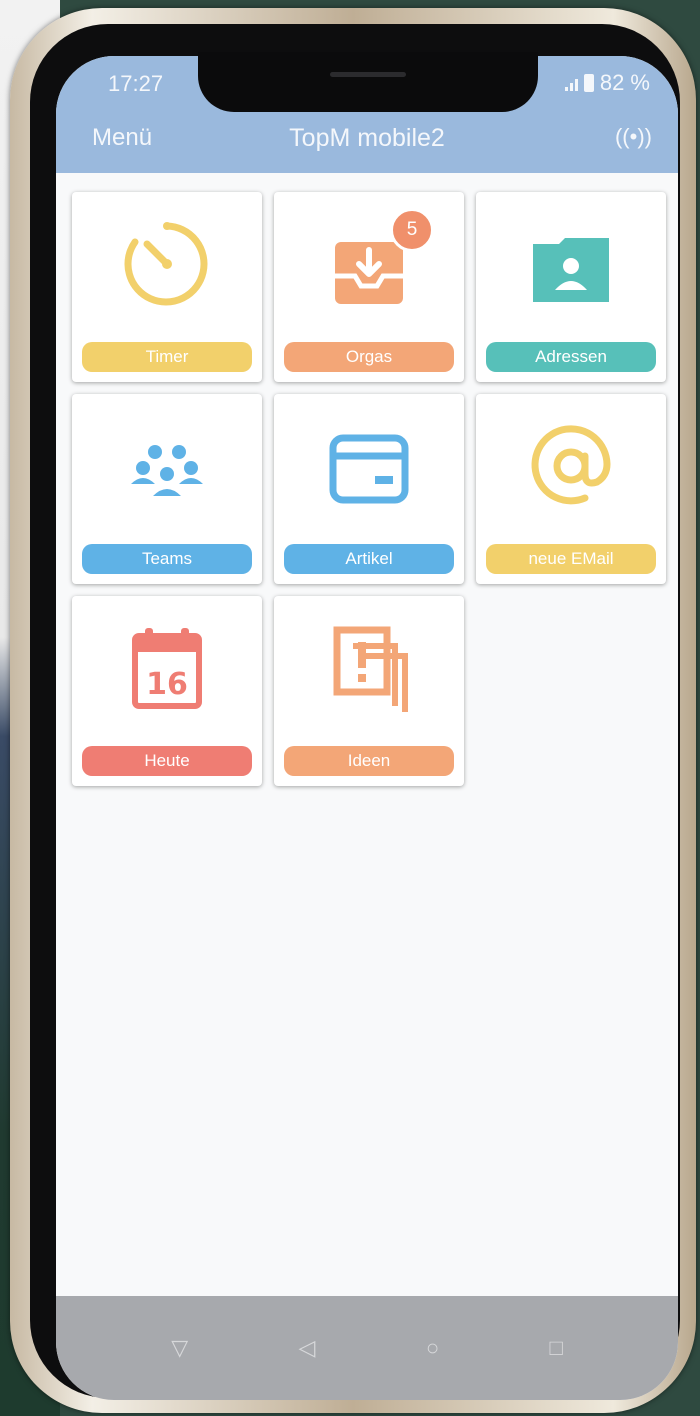 The width and height of the screenshot is (700, 1416). What do you see at coordinates (368, 74) in the screenshot?
I see `speaker` at bounding box center [368, 74].